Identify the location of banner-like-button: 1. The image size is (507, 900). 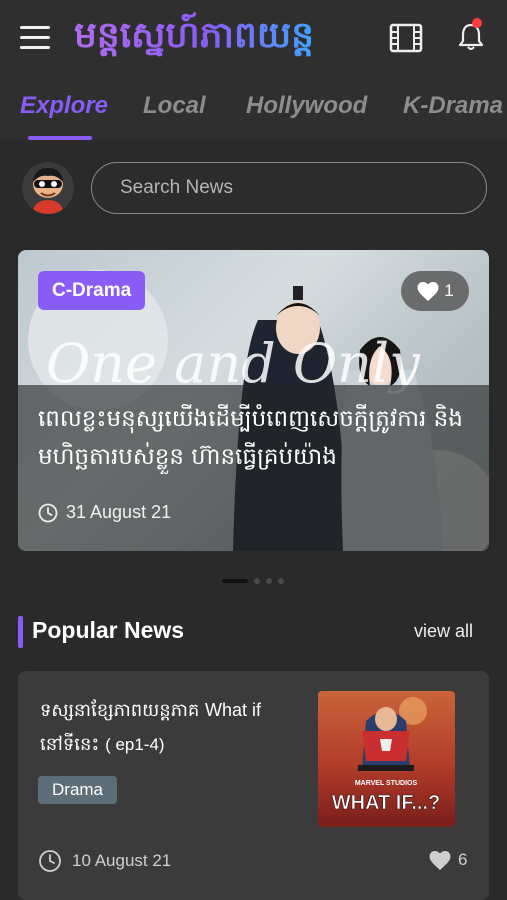
(435, 291).